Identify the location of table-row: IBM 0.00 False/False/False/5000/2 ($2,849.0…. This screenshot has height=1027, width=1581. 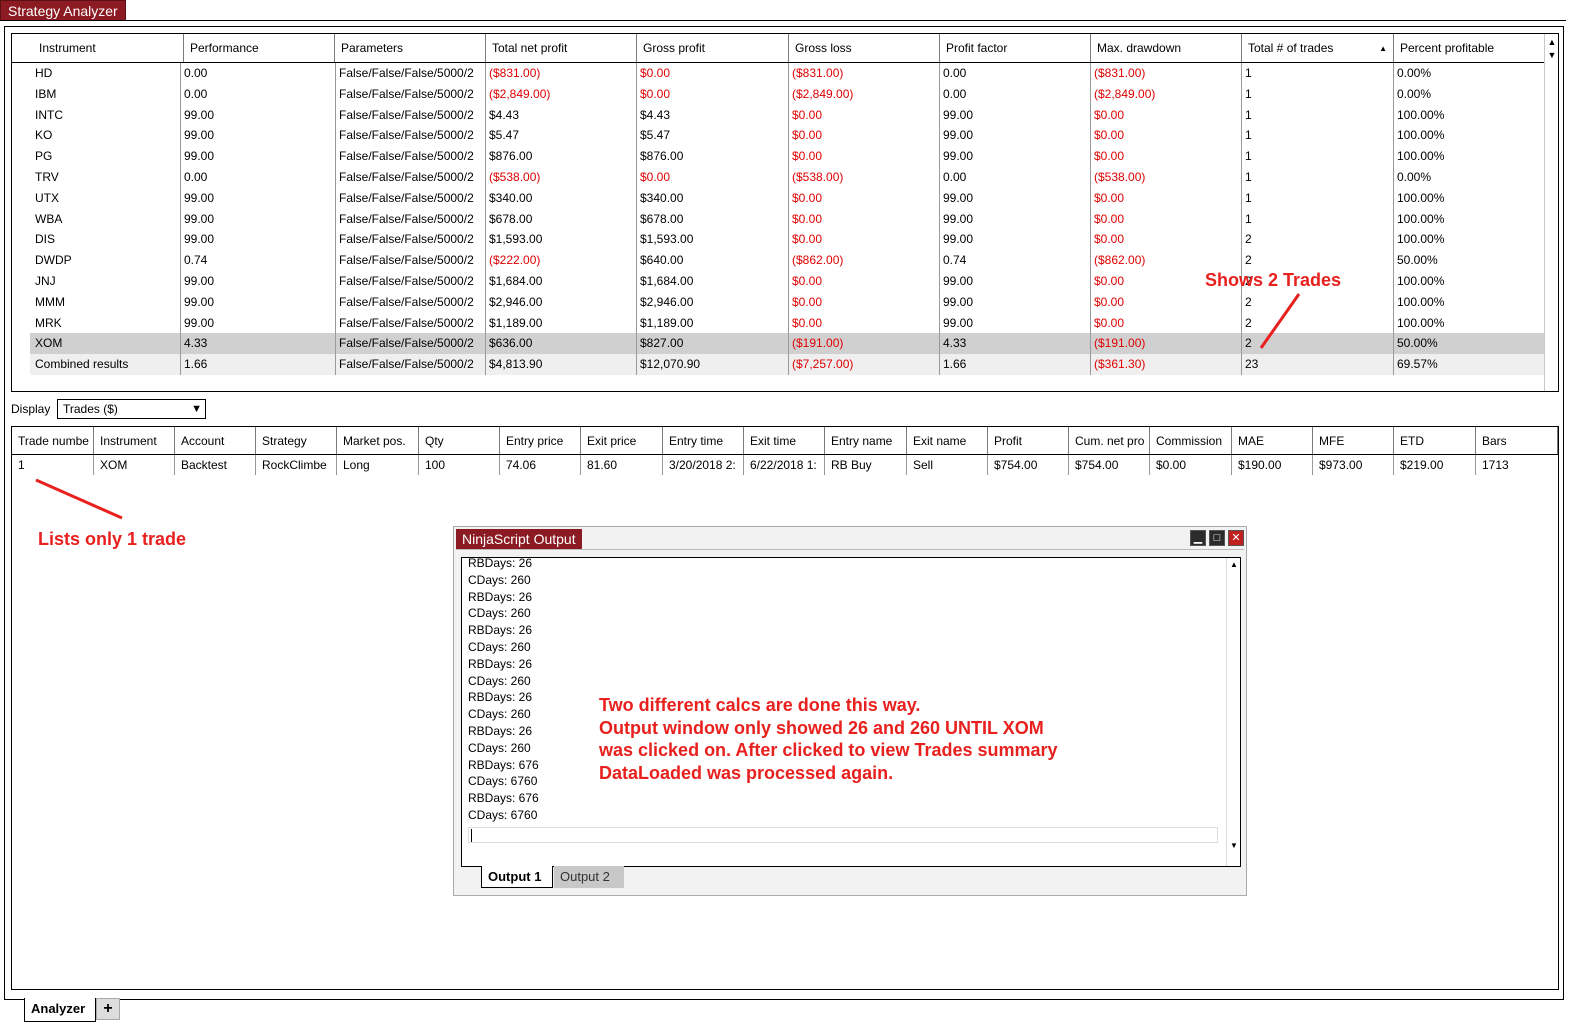
(778, 94).